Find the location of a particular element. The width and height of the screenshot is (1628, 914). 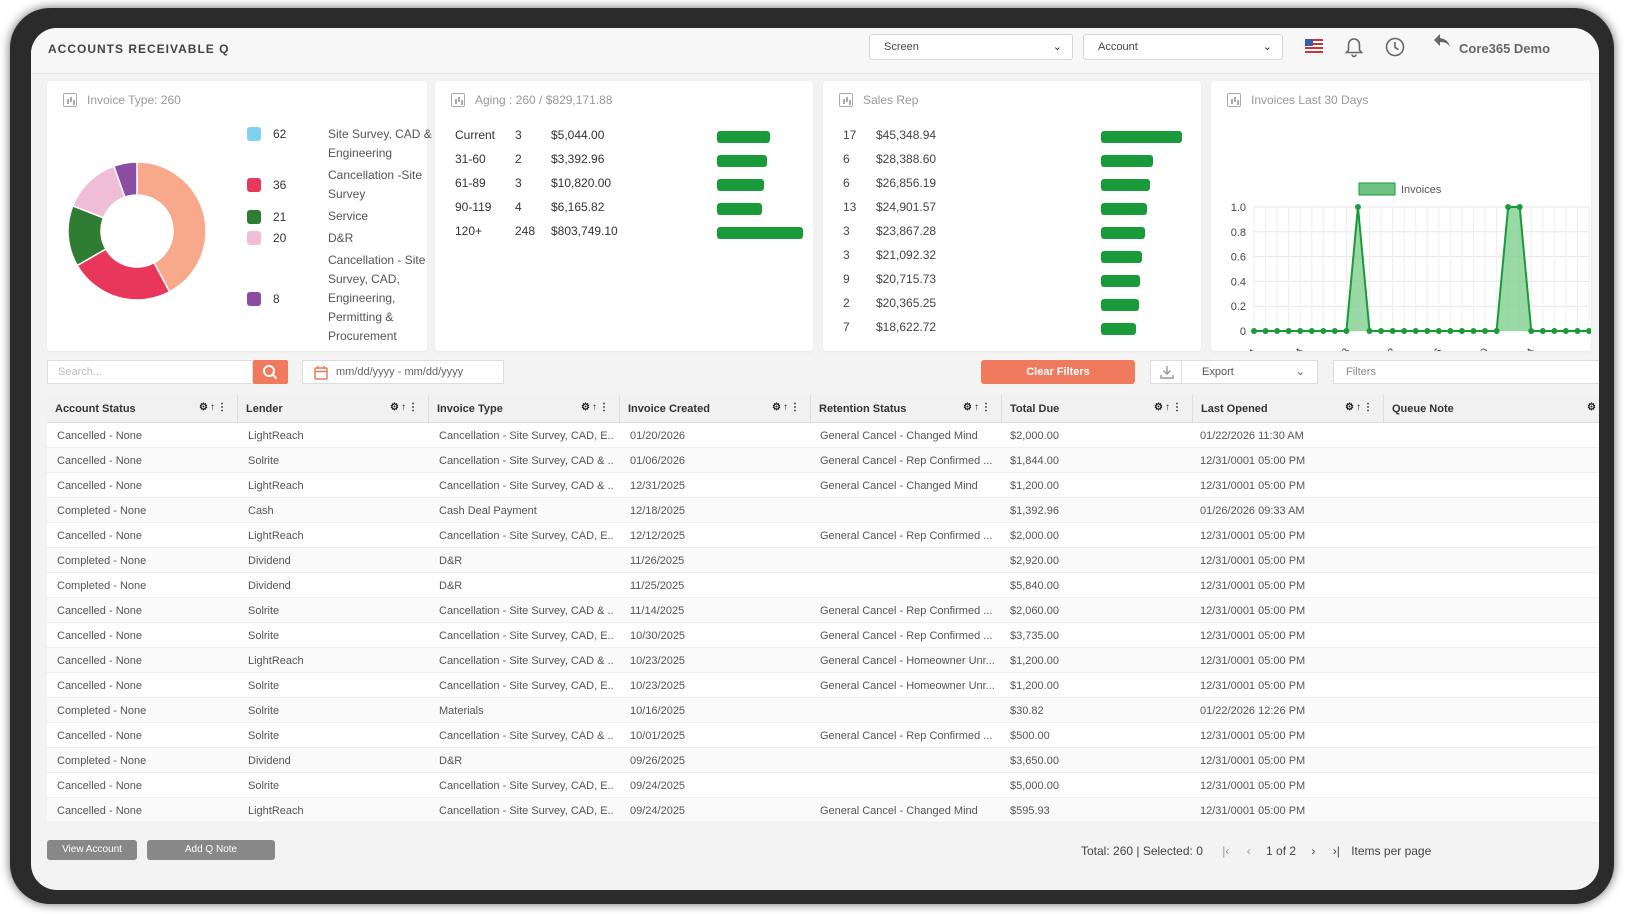

search-button is located at coordinates (270, 372).